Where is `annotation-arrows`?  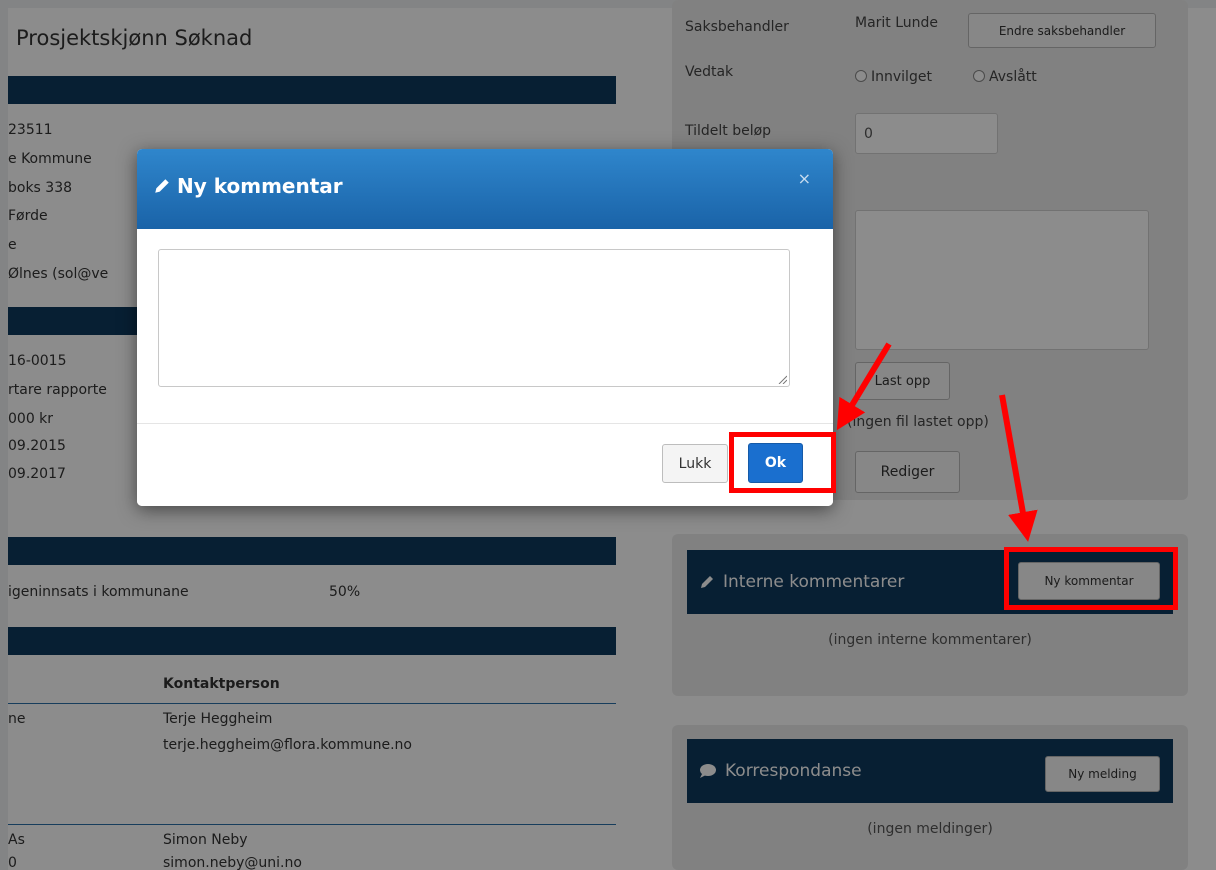 annotation-arrows is located at coordinates (937, 442).